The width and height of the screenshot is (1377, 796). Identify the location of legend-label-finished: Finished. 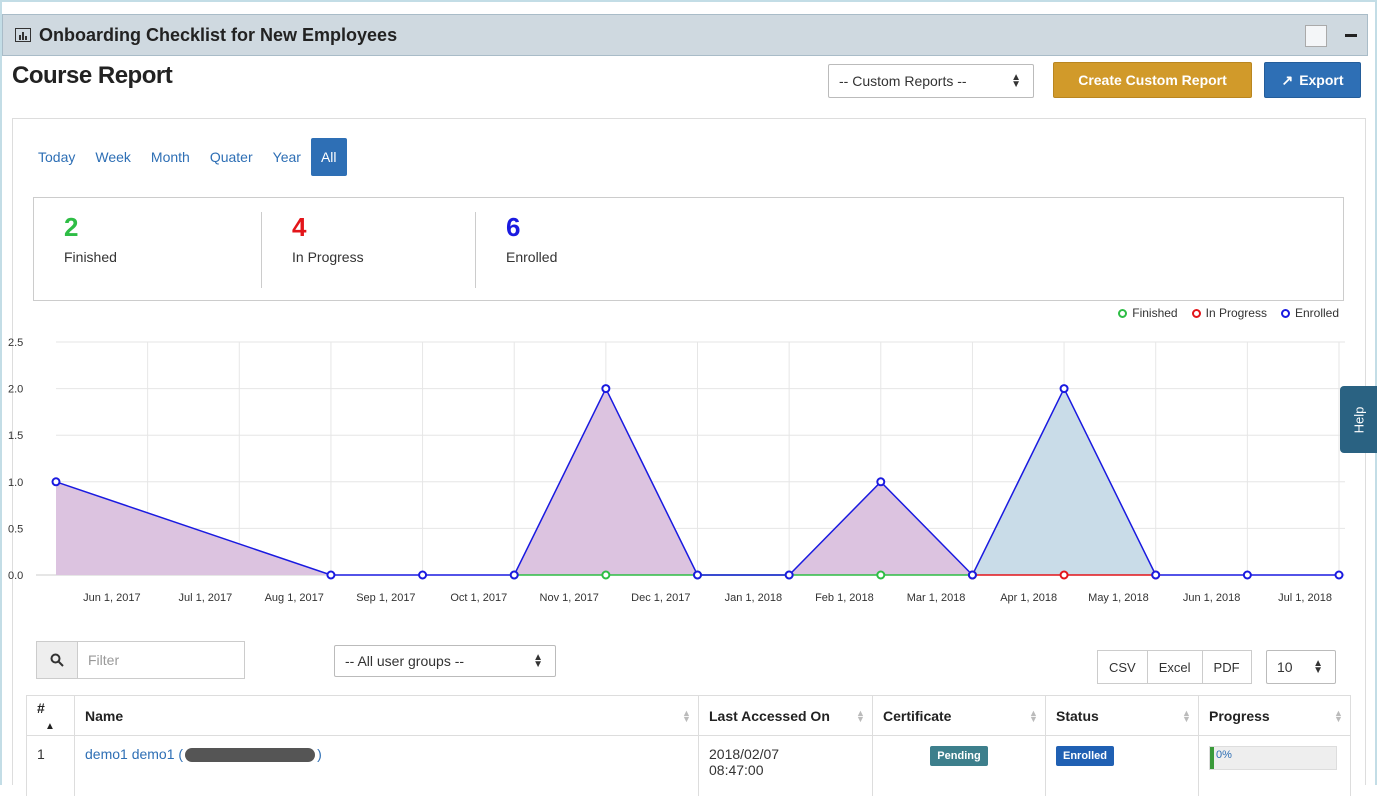
(1155, 313).